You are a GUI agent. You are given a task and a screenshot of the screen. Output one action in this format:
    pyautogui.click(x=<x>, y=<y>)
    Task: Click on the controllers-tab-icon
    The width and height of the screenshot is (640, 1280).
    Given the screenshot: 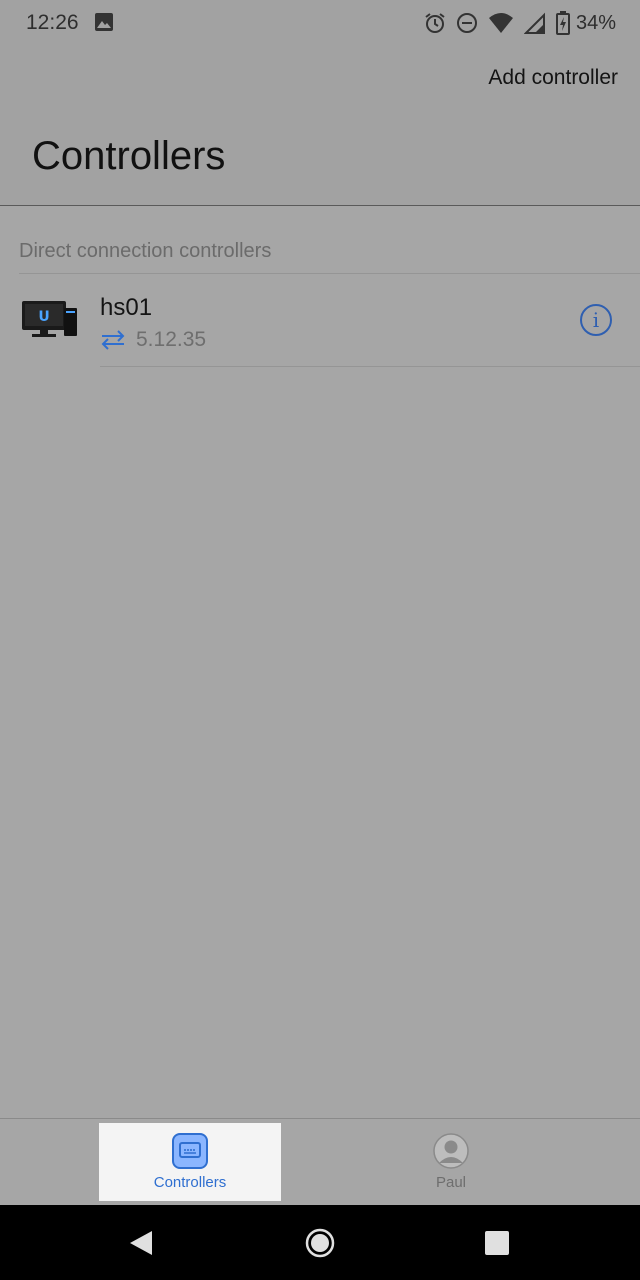 What is the action you would take?
    pyautogui.click(x=190, y=1151)
    